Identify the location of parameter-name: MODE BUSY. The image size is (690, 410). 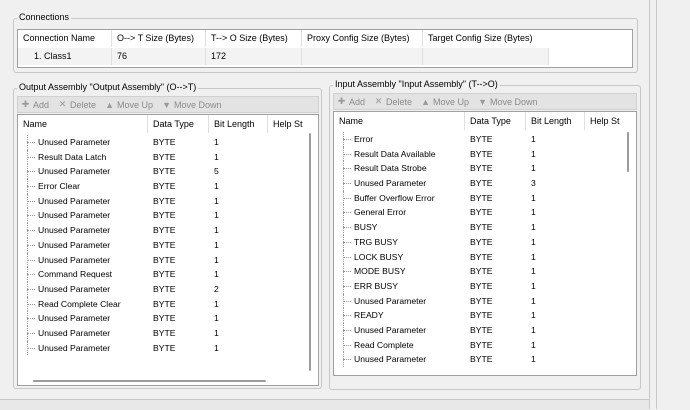
(380, 271).